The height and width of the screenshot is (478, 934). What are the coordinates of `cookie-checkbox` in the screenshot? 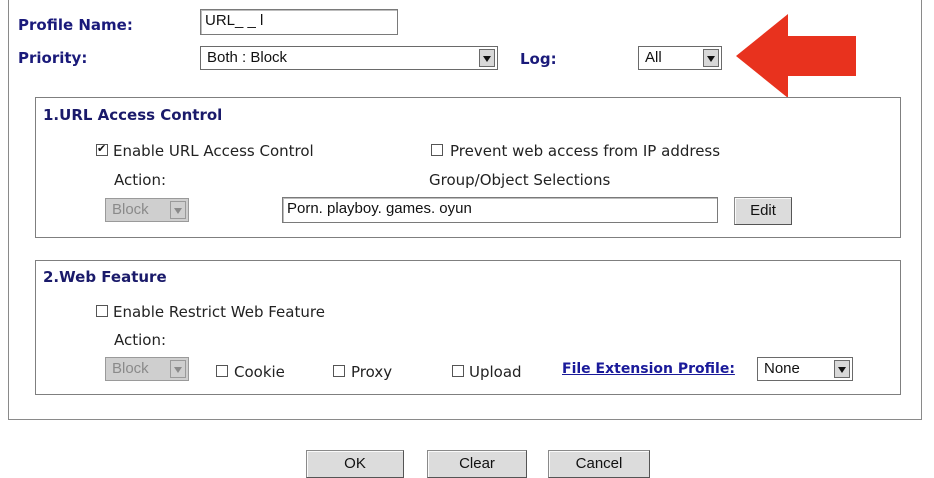 It's located at (222, 371).